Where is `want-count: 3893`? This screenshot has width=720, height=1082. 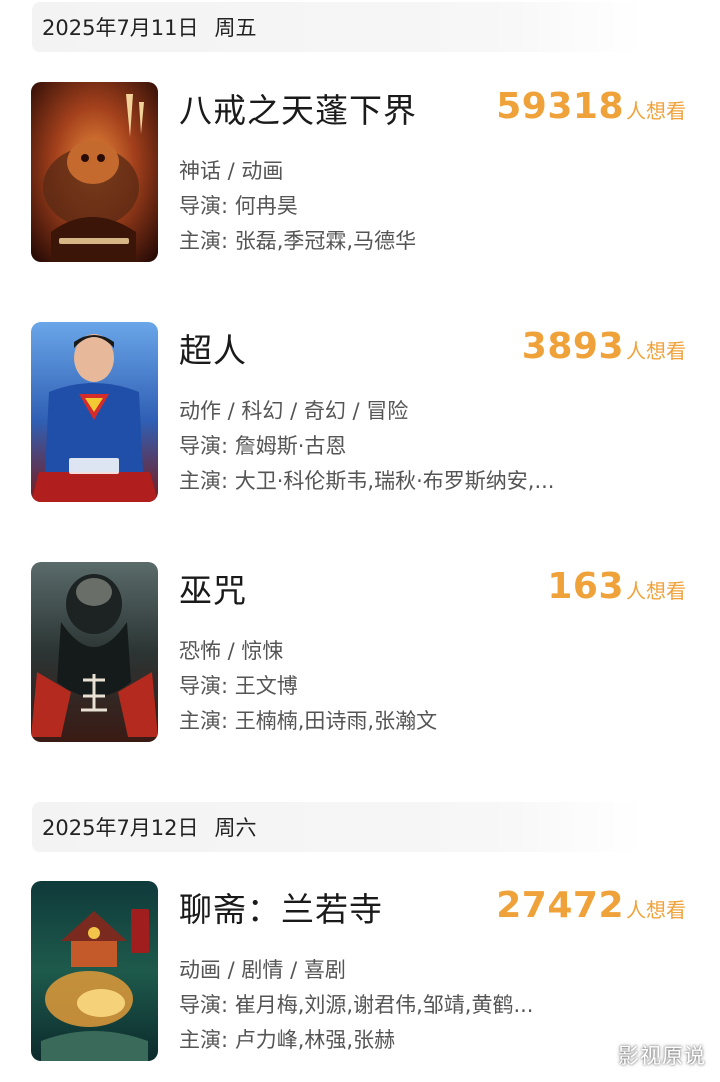
want-count: 3893 is located at coordinates (572, 346).